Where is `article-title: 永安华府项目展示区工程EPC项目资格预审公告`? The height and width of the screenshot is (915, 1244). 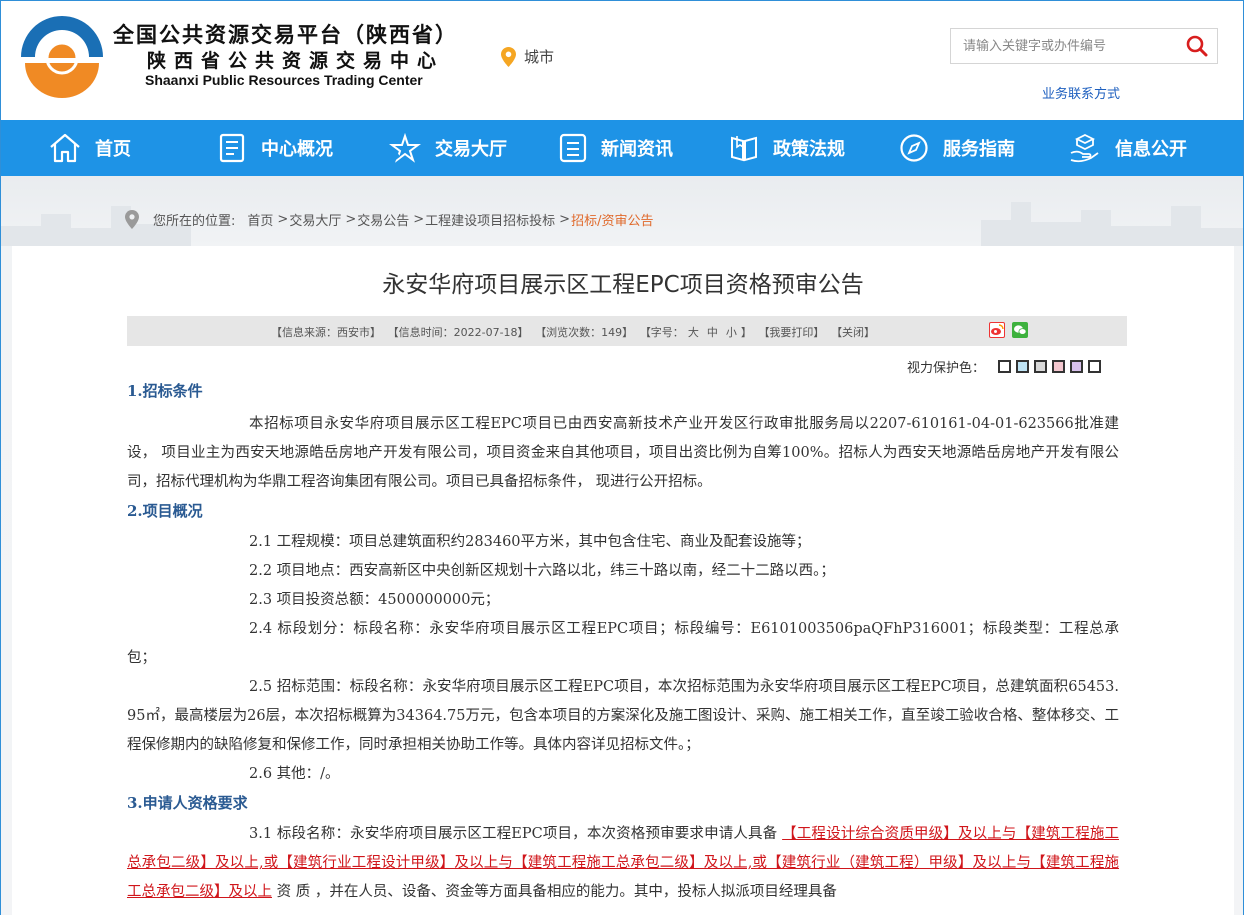 article-title: 永安华府项目展示区工程EPC项目资格预审公告 is located at coordinates (623, 285).